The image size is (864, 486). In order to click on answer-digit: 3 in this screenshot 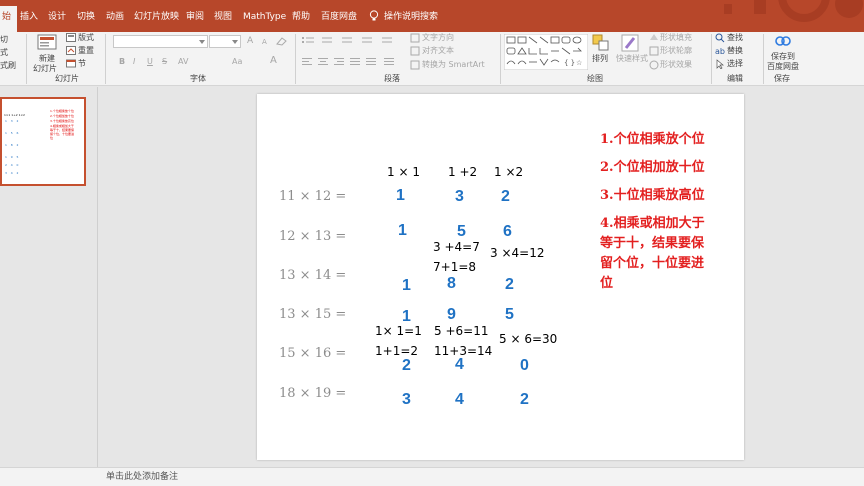, I will do `click(459, 196)`.